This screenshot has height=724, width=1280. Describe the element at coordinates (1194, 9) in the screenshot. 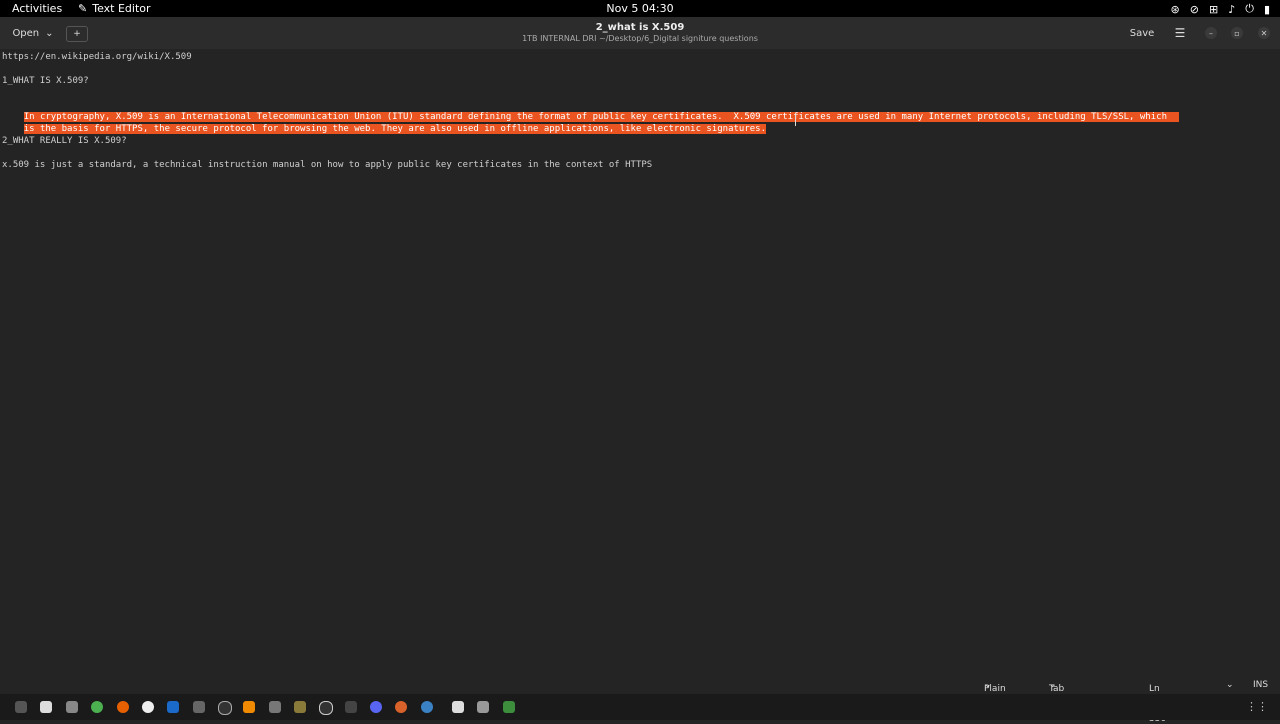

I see `sync-icon: ⊘` at that location.